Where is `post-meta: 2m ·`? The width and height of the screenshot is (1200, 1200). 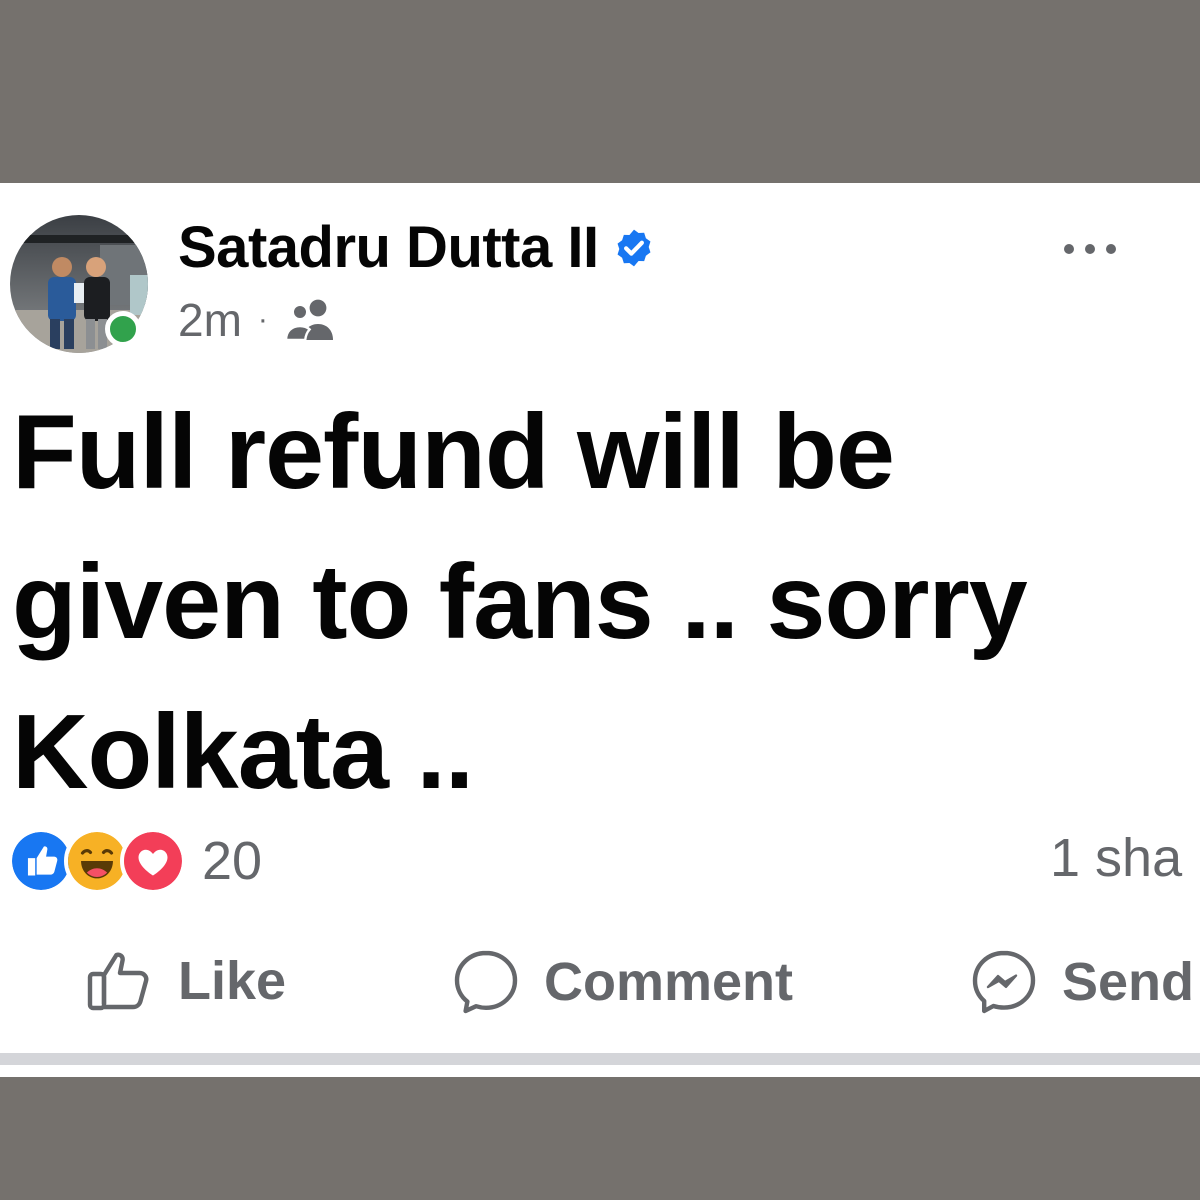 post-meta: 2m · is located at coordinates (259, 320).